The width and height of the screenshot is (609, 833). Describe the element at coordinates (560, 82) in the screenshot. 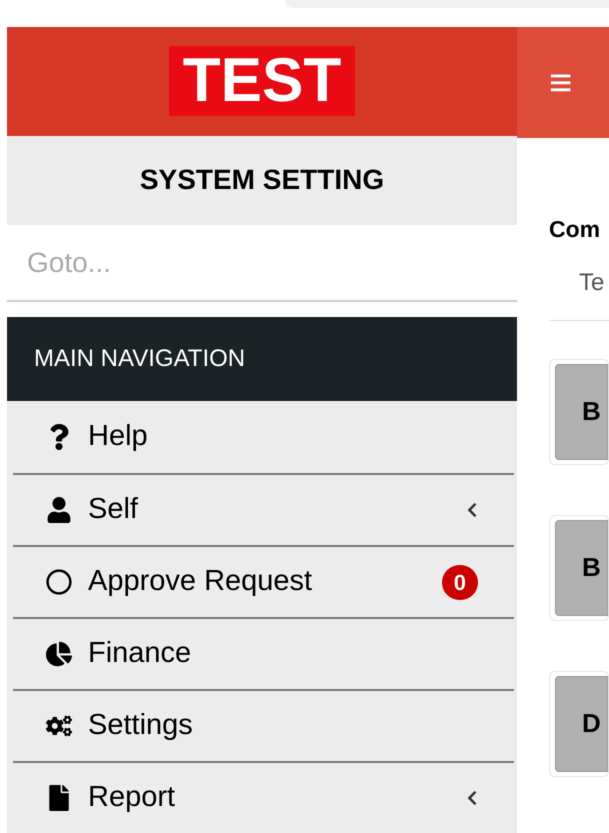

I see `menu-toggle: ≡` at that location.